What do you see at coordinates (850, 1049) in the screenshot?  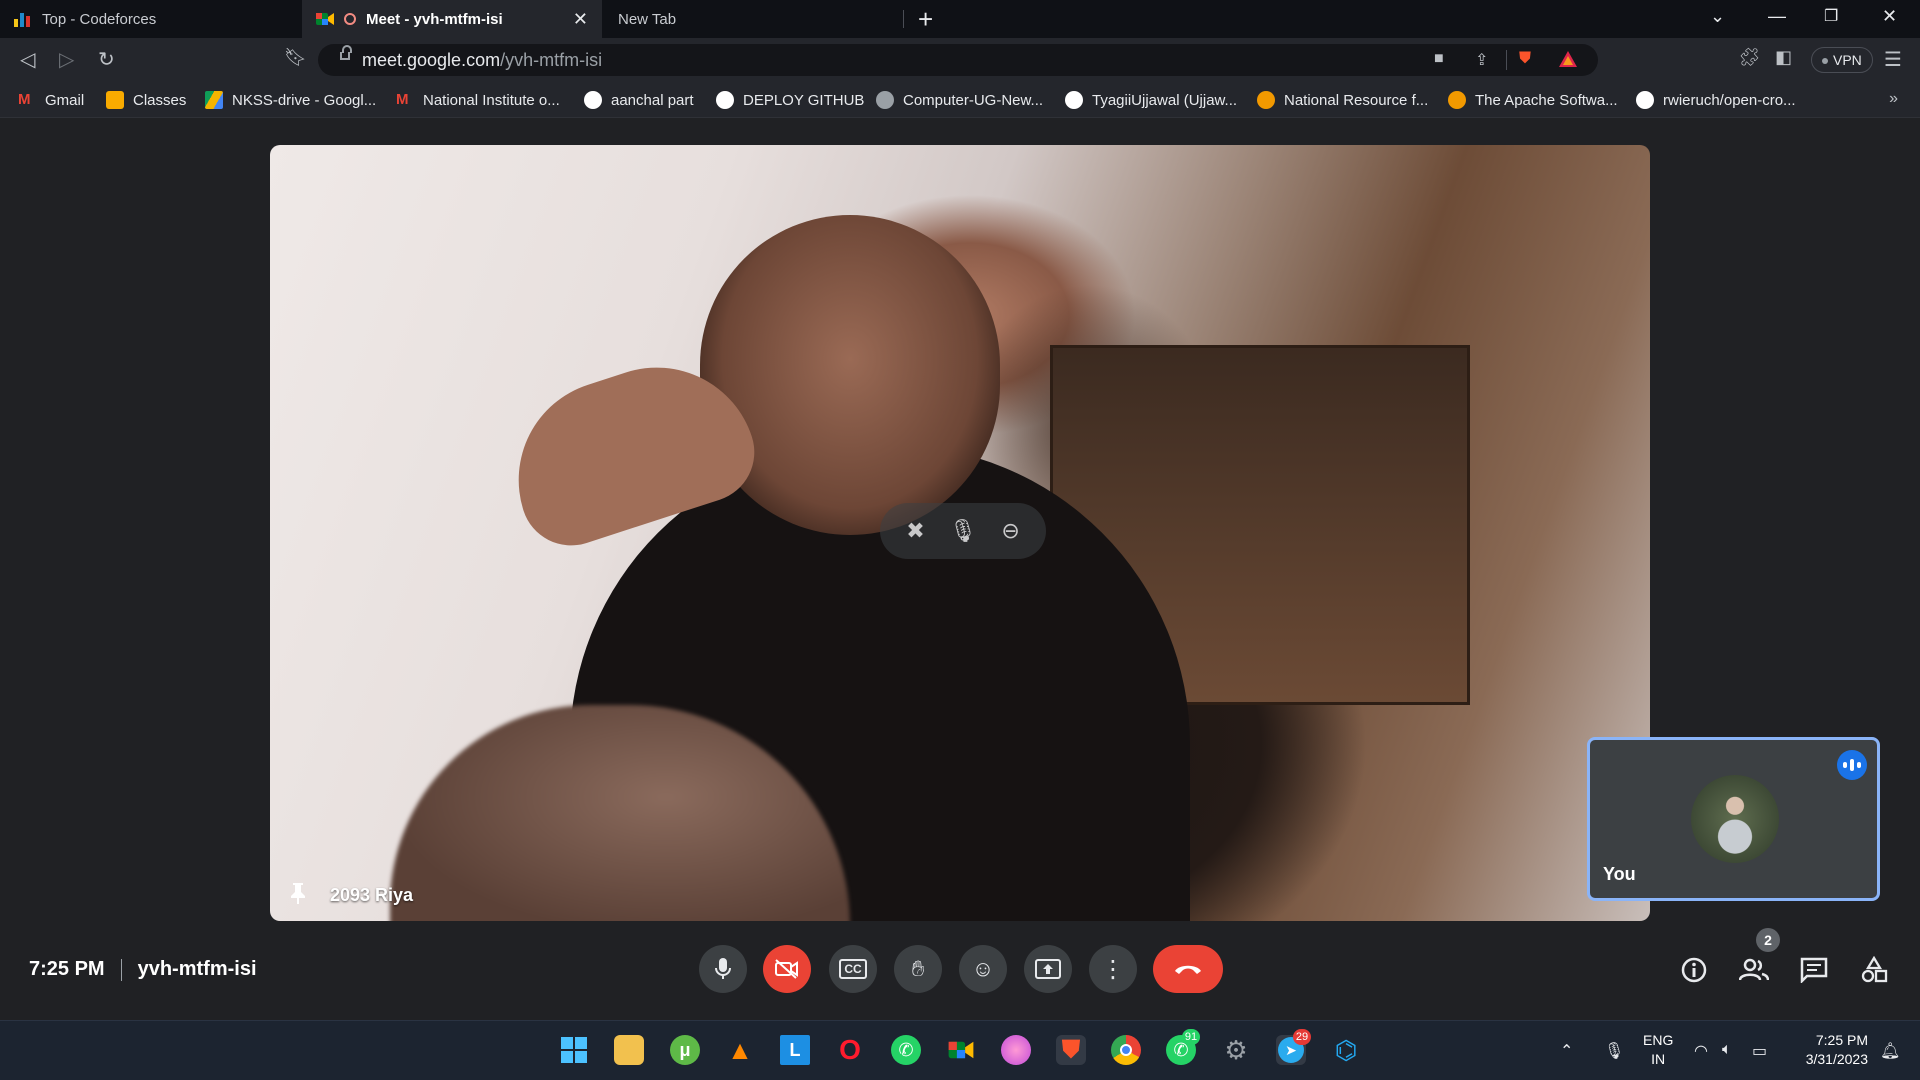 I see `opera-icon: O` at bounding box center [850, 1049].